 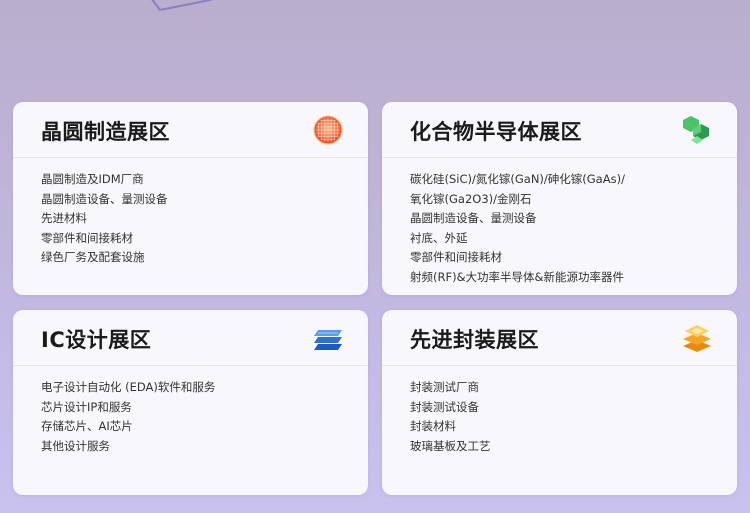 What do you see at coordinates (96, 340) in the screenshot?
I see `card-title: IC设计展区` at bounding box center [96, 340].